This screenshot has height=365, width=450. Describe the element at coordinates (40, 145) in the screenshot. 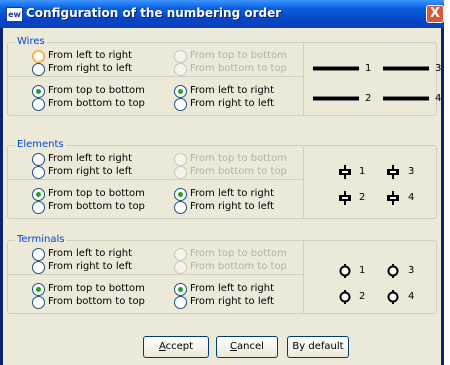

I see `group-label-elements: Elements` at that location.